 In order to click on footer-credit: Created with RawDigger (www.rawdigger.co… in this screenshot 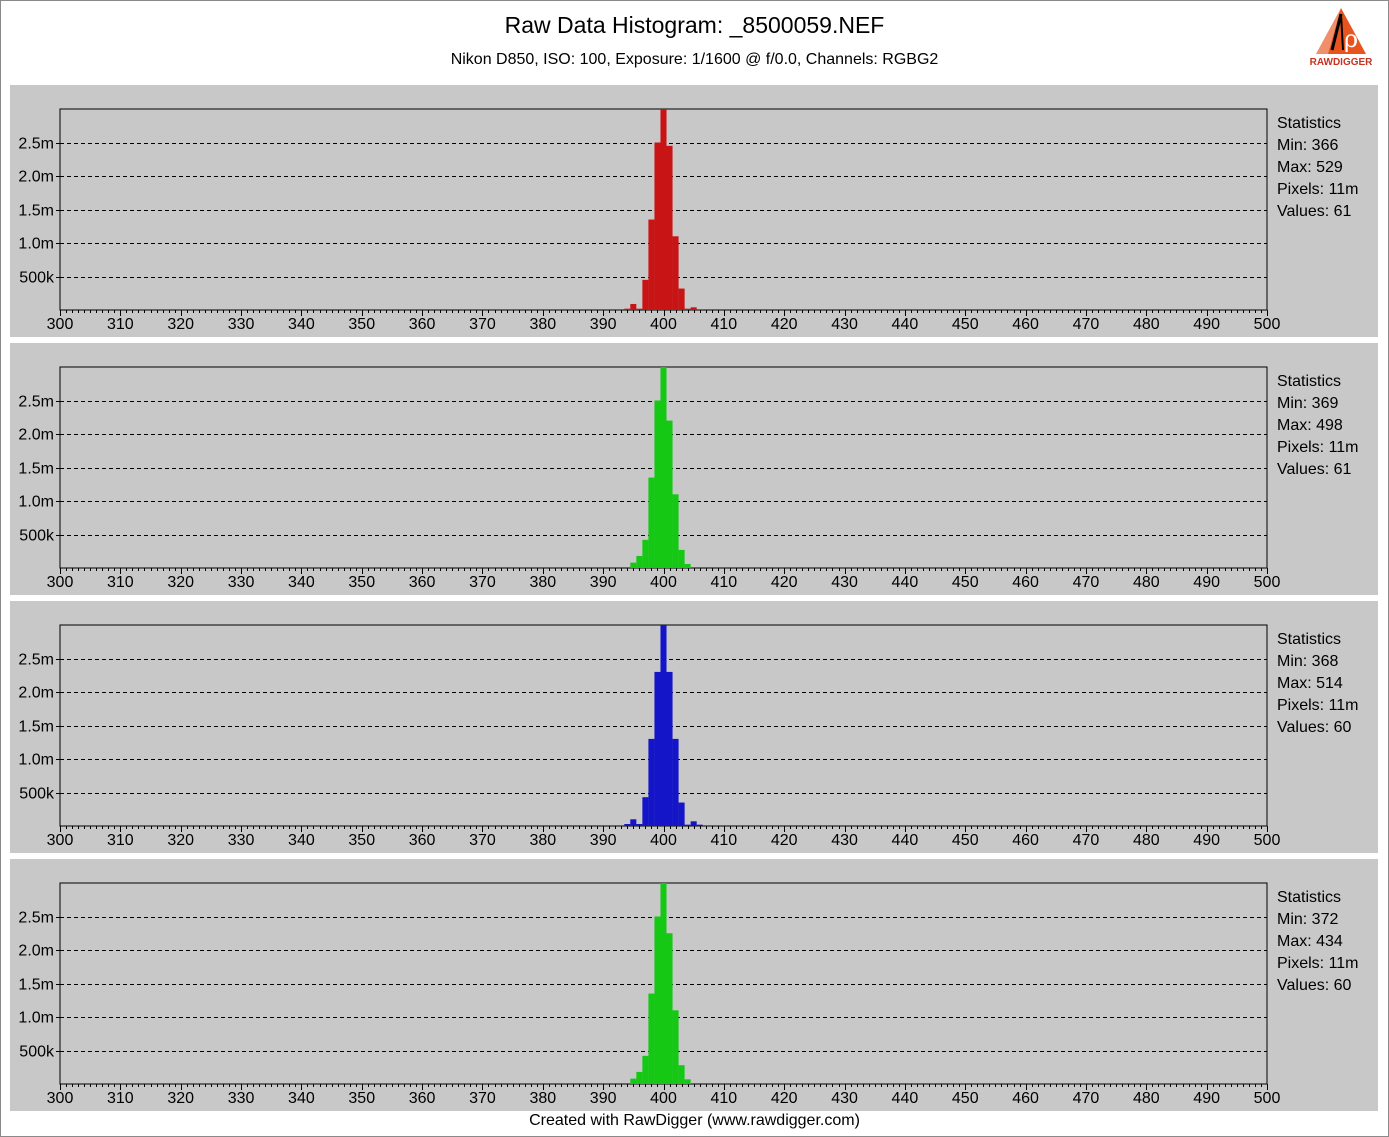, I will do `click(694, 1120)`.